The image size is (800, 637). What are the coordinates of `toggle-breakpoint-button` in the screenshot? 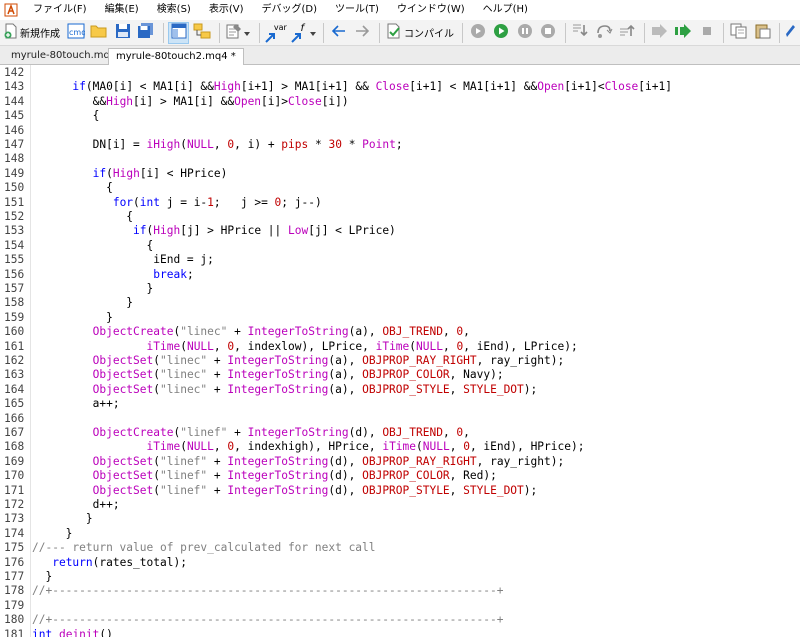 It's located at (659, 33).